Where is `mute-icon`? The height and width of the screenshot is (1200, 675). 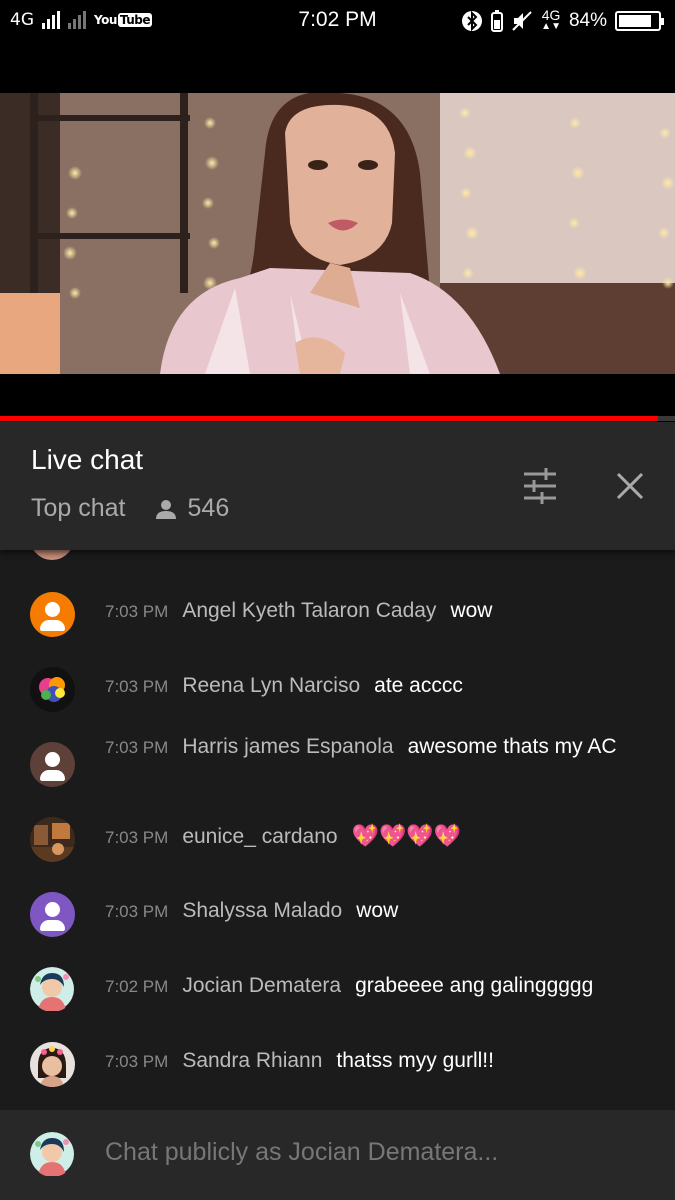 mute-icon is located at coordinates (522, 21).